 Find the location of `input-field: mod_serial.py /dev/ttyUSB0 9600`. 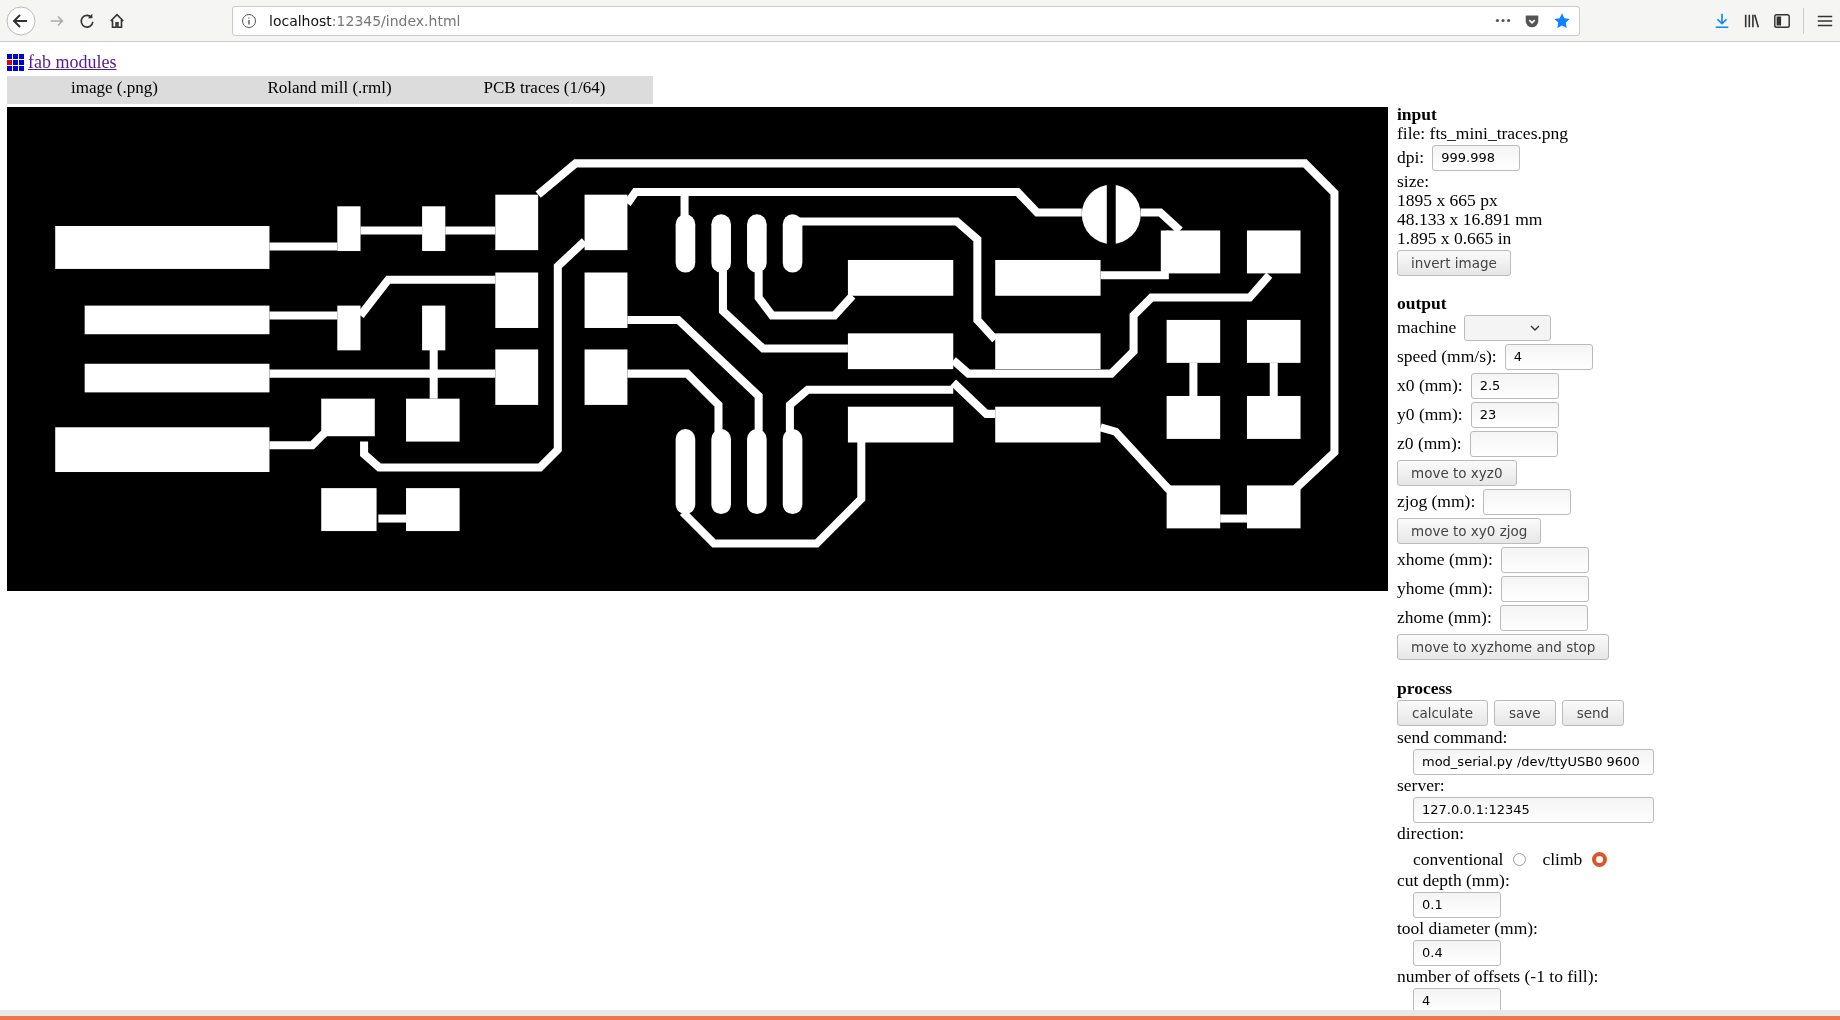

input-field: mod_serial.py /dev/ttyUSB0 9600 is located at coordinates (1533, 761).